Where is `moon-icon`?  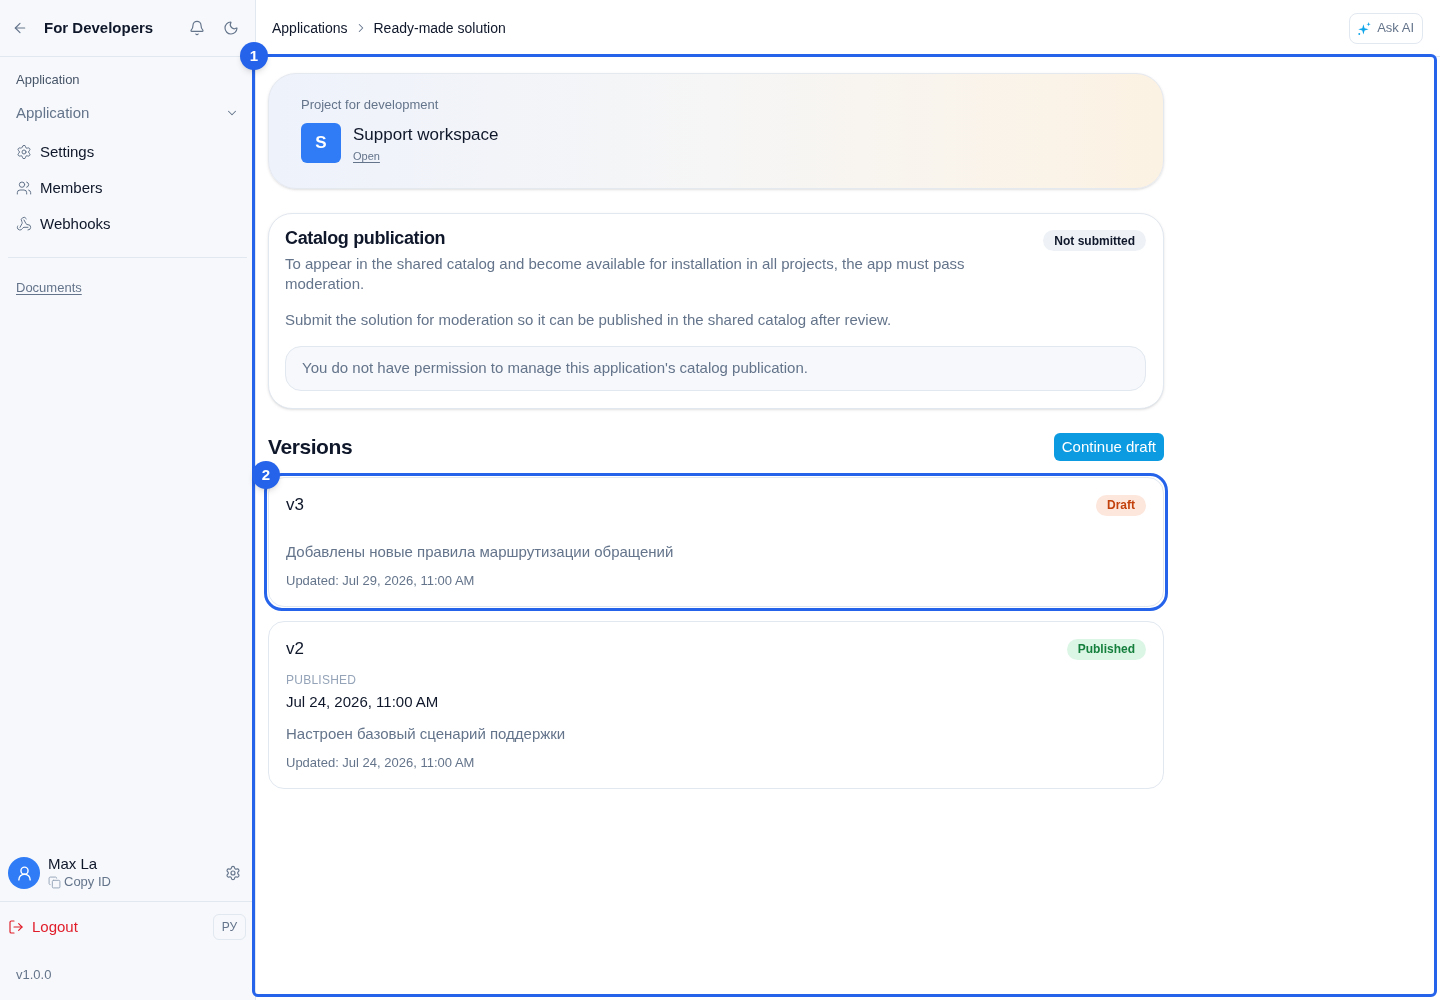
moon-icon is located at coordinates (231, 28).